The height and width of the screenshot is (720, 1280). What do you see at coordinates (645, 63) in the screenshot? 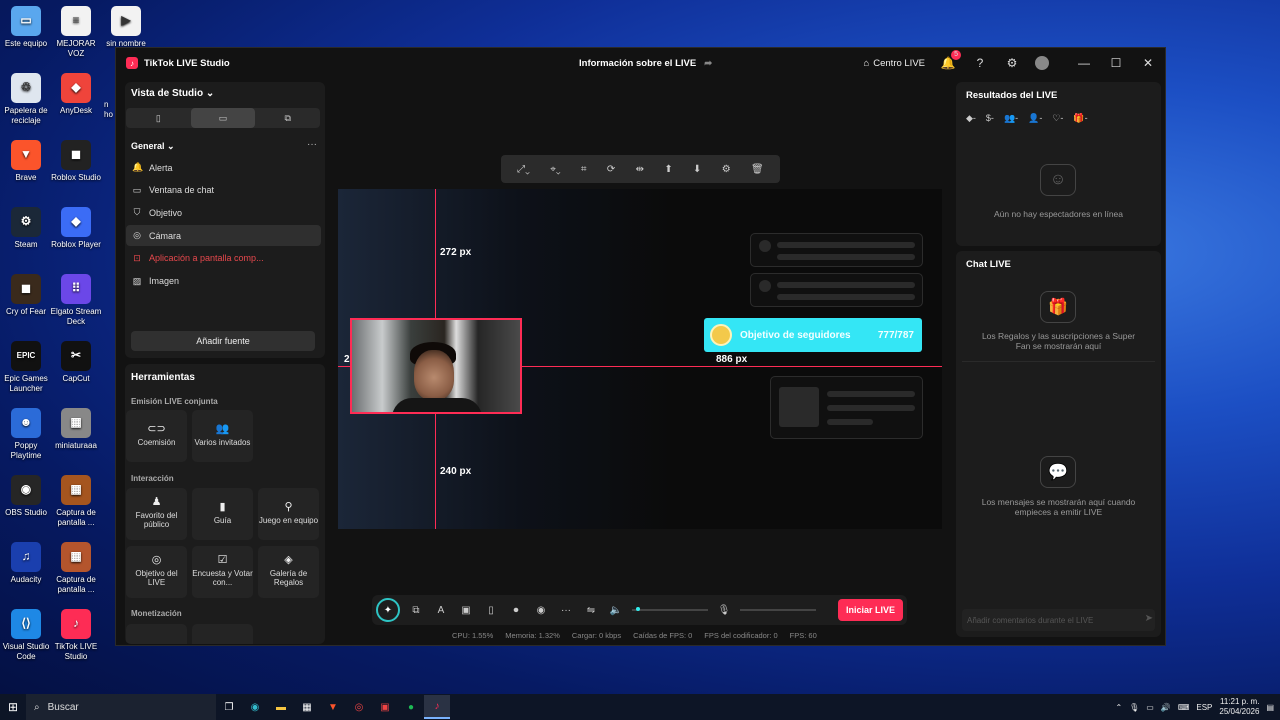
I see `live-info-title: Información sobre el LIVE ➦` at bounding box center [645, 63].